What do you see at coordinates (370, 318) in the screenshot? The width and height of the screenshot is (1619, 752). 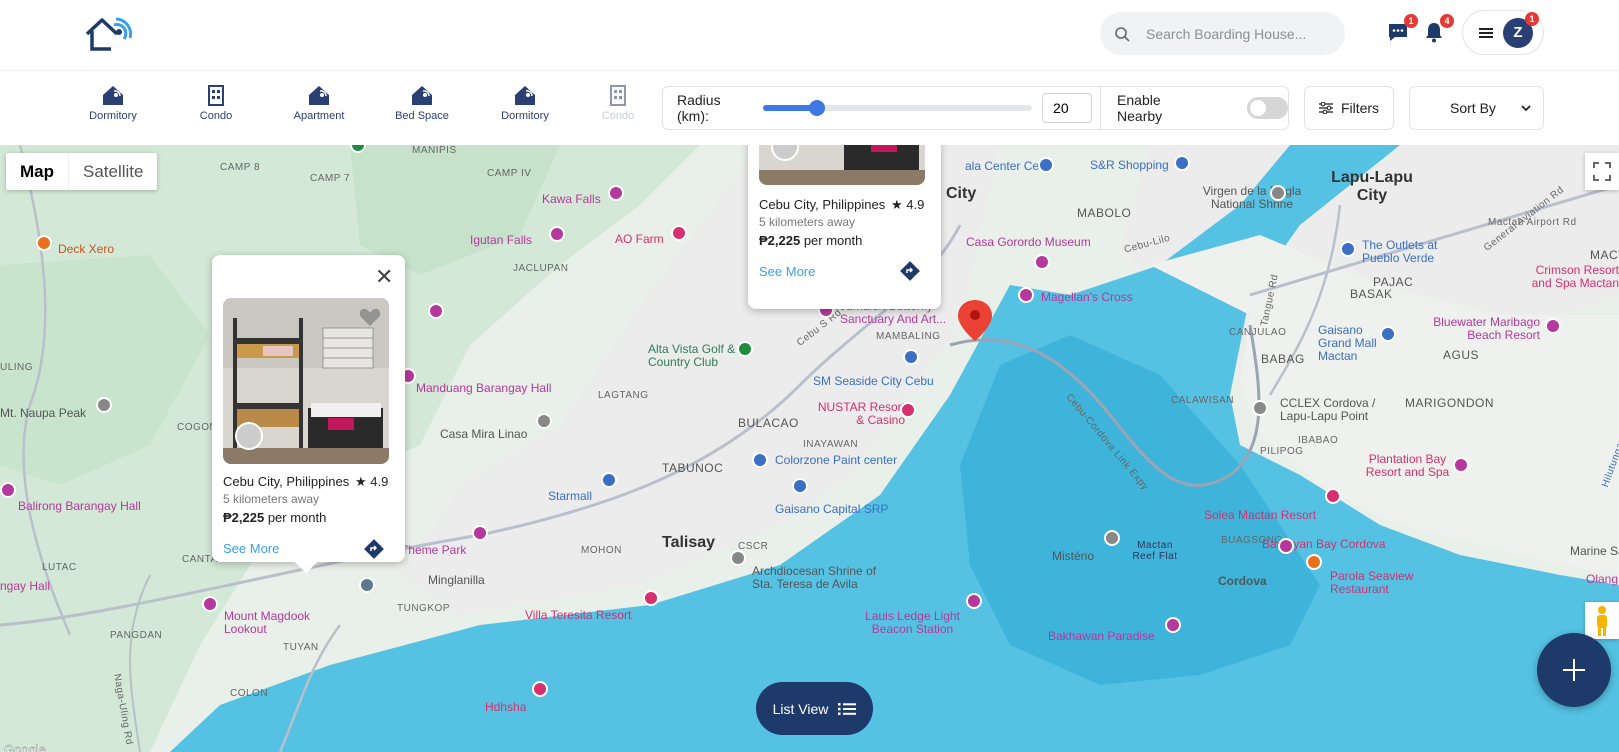 I see `heart-icon` at bounding box center [370, 318].